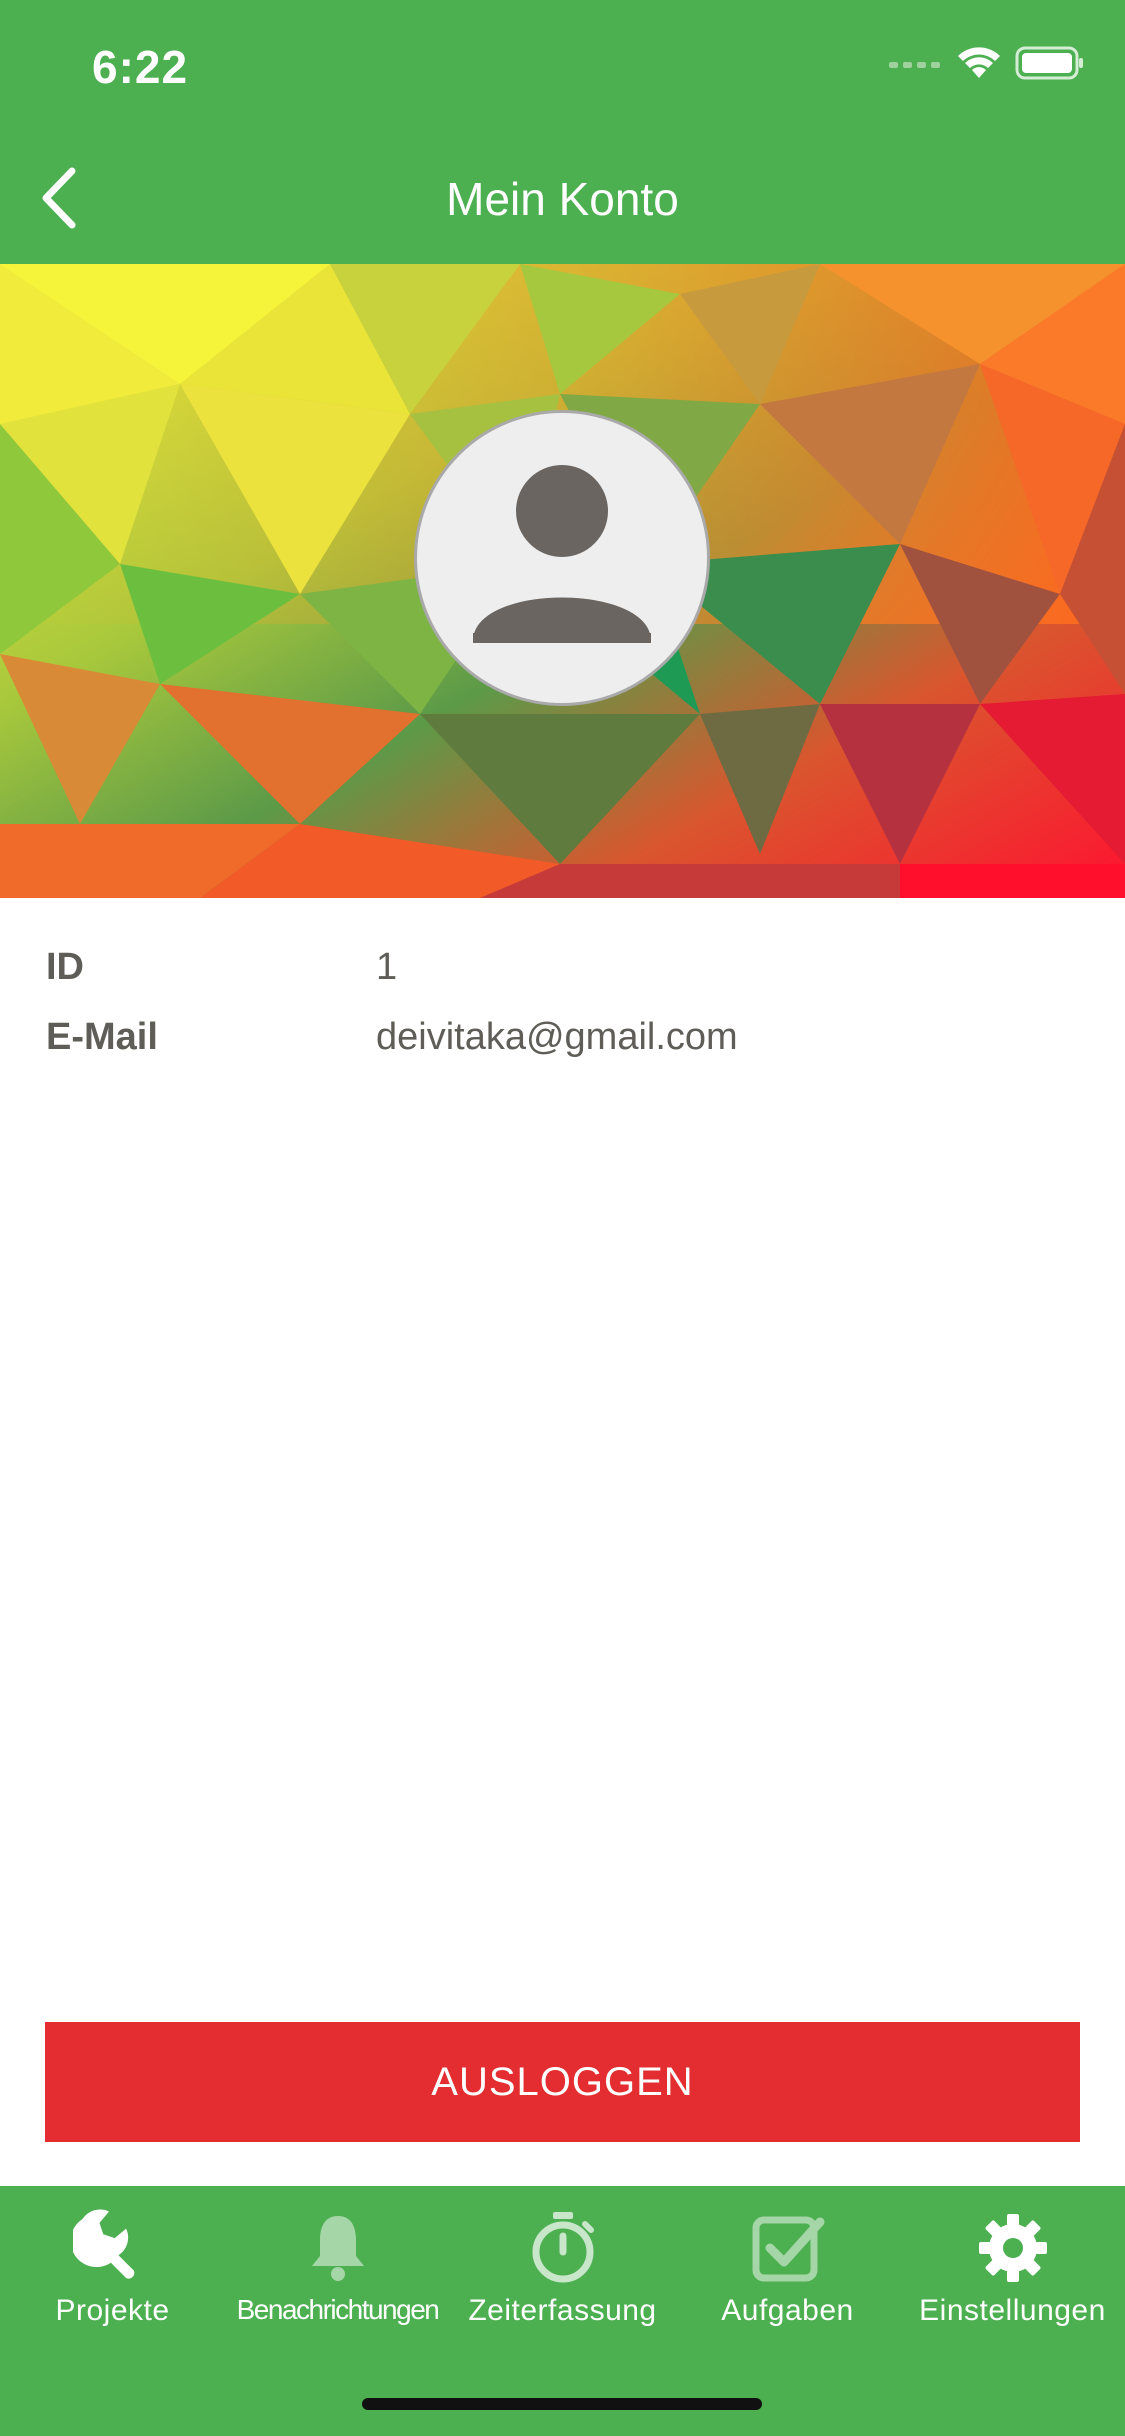 Image resolution: width=1125 pixels, height=2436 pixels. I want to click on info-label: E-Mail, so click(102, 1037).